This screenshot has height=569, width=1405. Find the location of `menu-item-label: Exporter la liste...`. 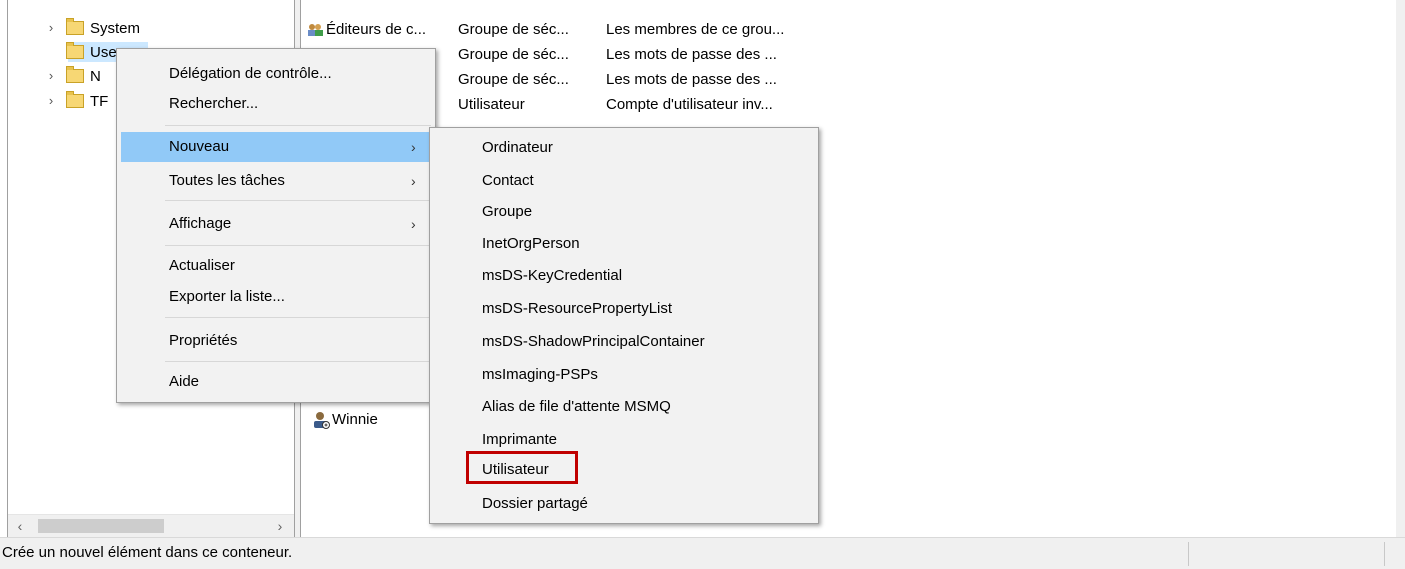

menu-item-label: Exporter la liste... is located at coordinates (227, 296).